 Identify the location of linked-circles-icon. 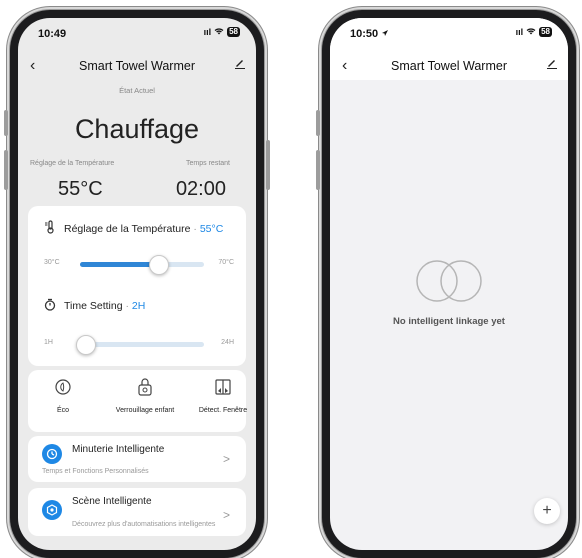
(449, 283).